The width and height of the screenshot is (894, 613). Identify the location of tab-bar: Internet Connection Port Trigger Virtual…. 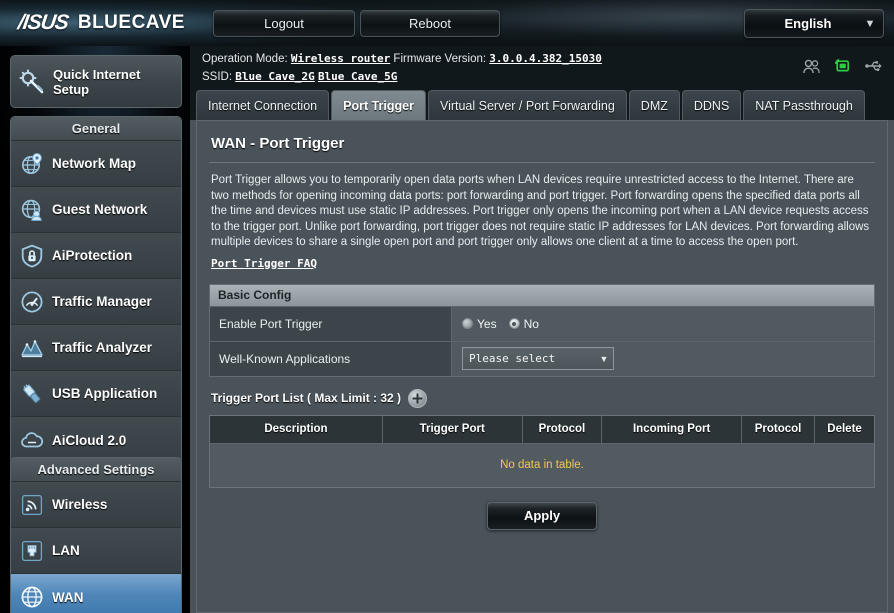
(542, 104).